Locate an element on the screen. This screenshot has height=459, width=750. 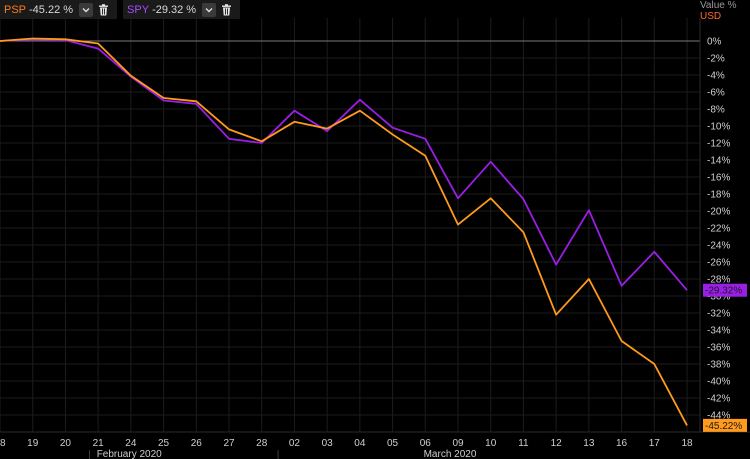
x-tick-label: 19 is located at coordinates (33, 443).